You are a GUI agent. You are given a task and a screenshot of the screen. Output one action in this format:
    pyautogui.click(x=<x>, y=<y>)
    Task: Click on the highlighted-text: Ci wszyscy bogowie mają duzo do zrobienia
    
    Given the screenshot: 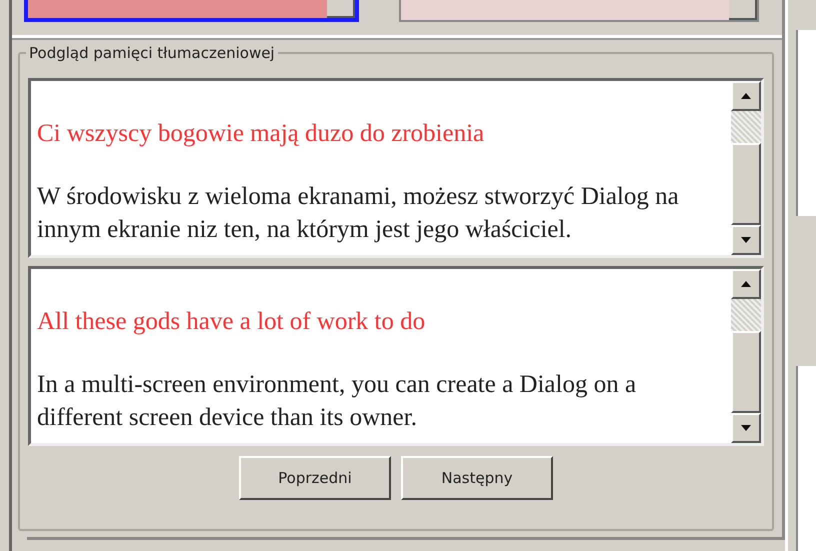 What is the action you would take?
    pyautogui.click(x=261, y=134)
    